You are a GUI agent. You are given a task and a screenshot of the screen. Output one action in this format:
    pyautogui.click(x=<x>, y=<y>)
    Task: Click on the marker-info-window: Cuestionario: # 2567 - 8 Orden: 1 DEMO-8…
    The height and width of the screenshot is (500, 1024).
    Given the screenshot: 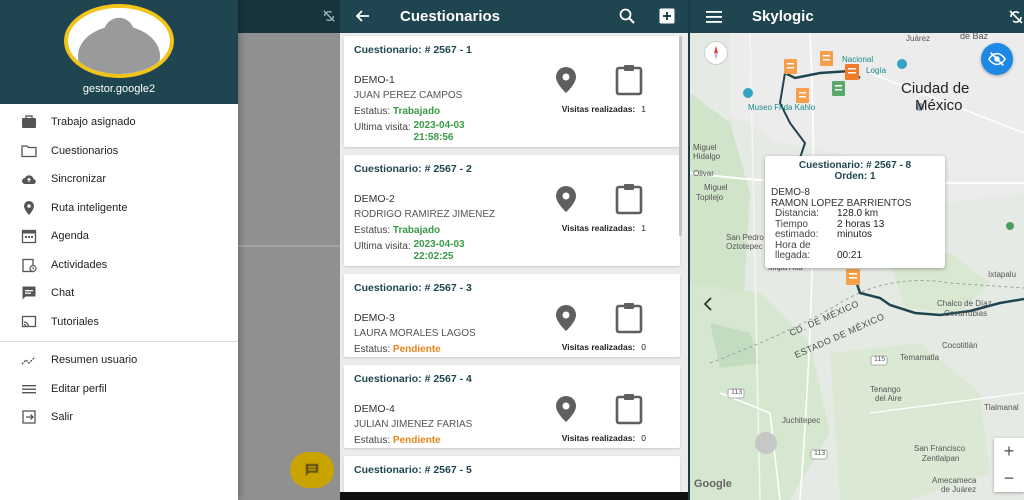 What is the action you would take?
    pyautogui.click(x=855, y=212)
    